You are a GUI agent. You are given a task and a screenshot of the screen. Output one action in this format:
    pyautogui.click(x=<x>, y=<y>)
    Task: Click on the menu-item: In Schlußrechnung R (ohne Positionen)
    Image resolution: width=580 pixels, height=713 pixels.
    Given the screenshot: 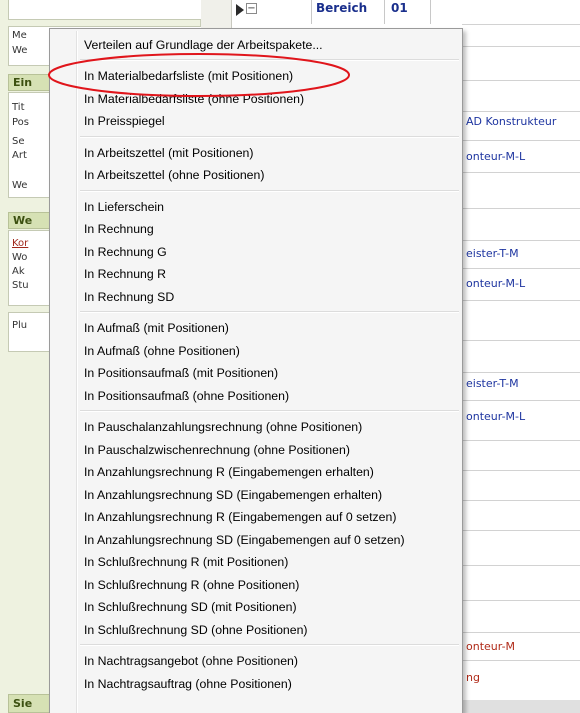 What is the action you would take?
    pyautogui.click(x=191, y=585)
    